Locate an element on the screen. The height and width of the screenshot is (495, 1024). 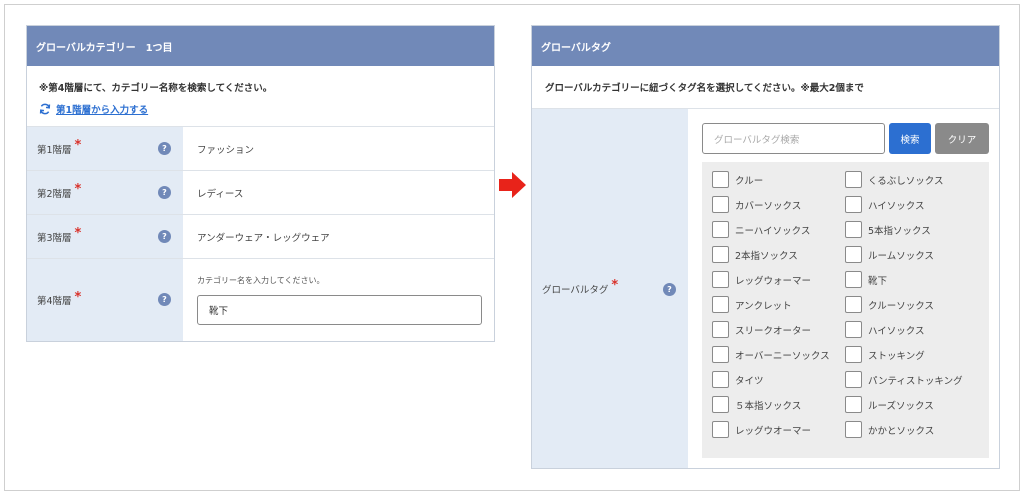
level2-row: 第2階層 * ? レディース is located at coordinates (260, 193).